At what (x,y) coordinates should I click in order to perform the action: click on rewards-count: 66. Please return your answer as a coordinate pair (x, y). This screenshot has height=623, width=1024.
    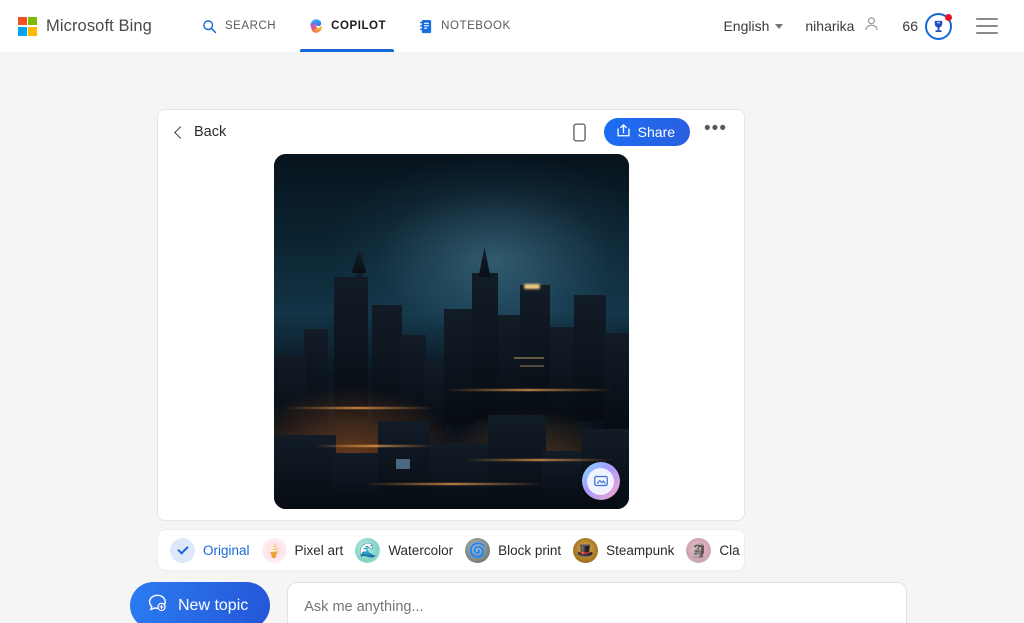
    Looking at the image, I should click on (910, 26).